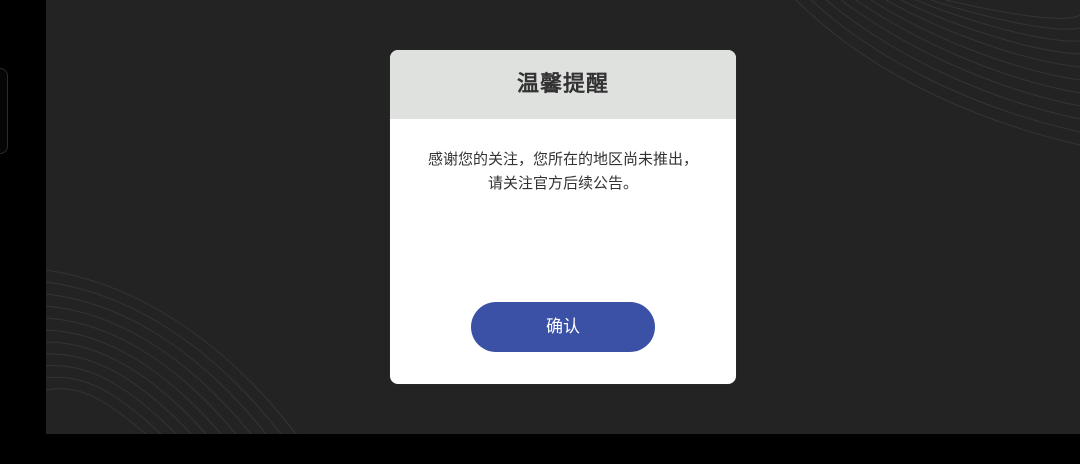 This screenshot has width=1080, height=464. Describe the element at coordinates (563, 327) in the screenshot. I see `confirm-button: 确认` at that location.